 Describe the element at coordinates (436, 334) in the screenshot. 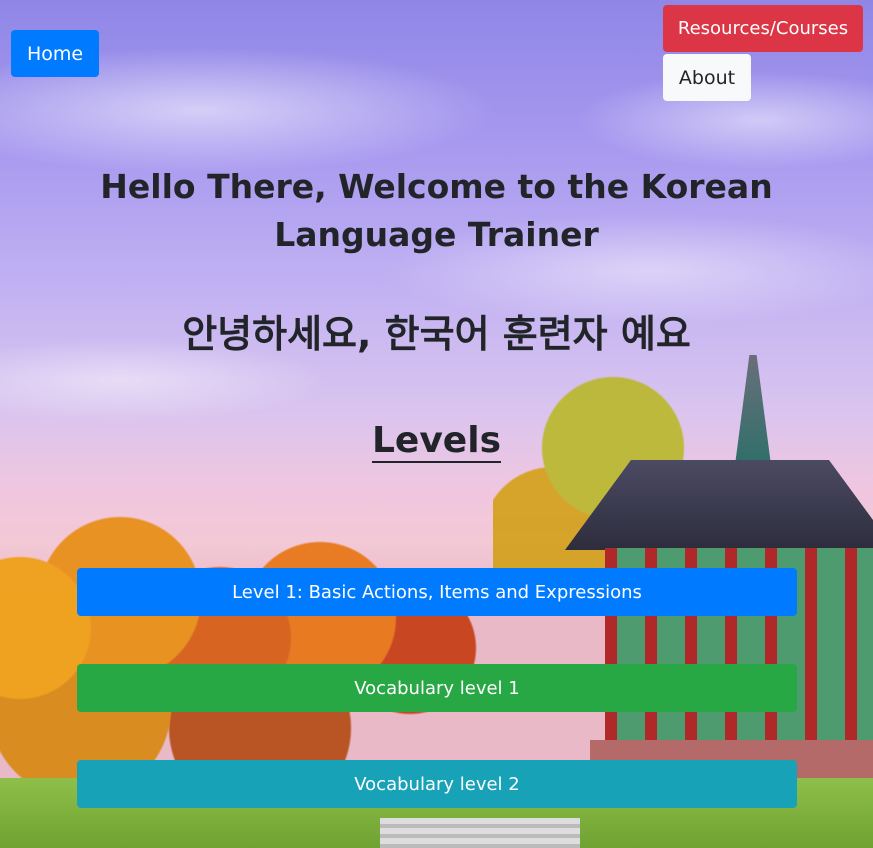

I see `korean-greeting: 안녕하세요, 한국어 훈련자 예요` at that location.